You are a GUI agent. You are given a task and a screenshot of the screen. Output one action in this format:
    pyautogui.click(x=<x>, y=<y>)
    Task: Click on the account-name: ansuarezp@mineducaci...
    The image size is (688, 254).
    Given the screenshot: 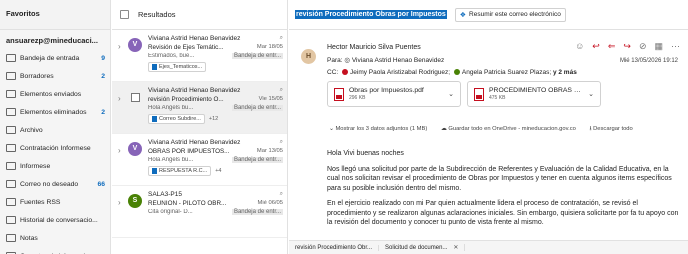 What is the action you would take?
    pyautogui.click(x=55, y=39)
    